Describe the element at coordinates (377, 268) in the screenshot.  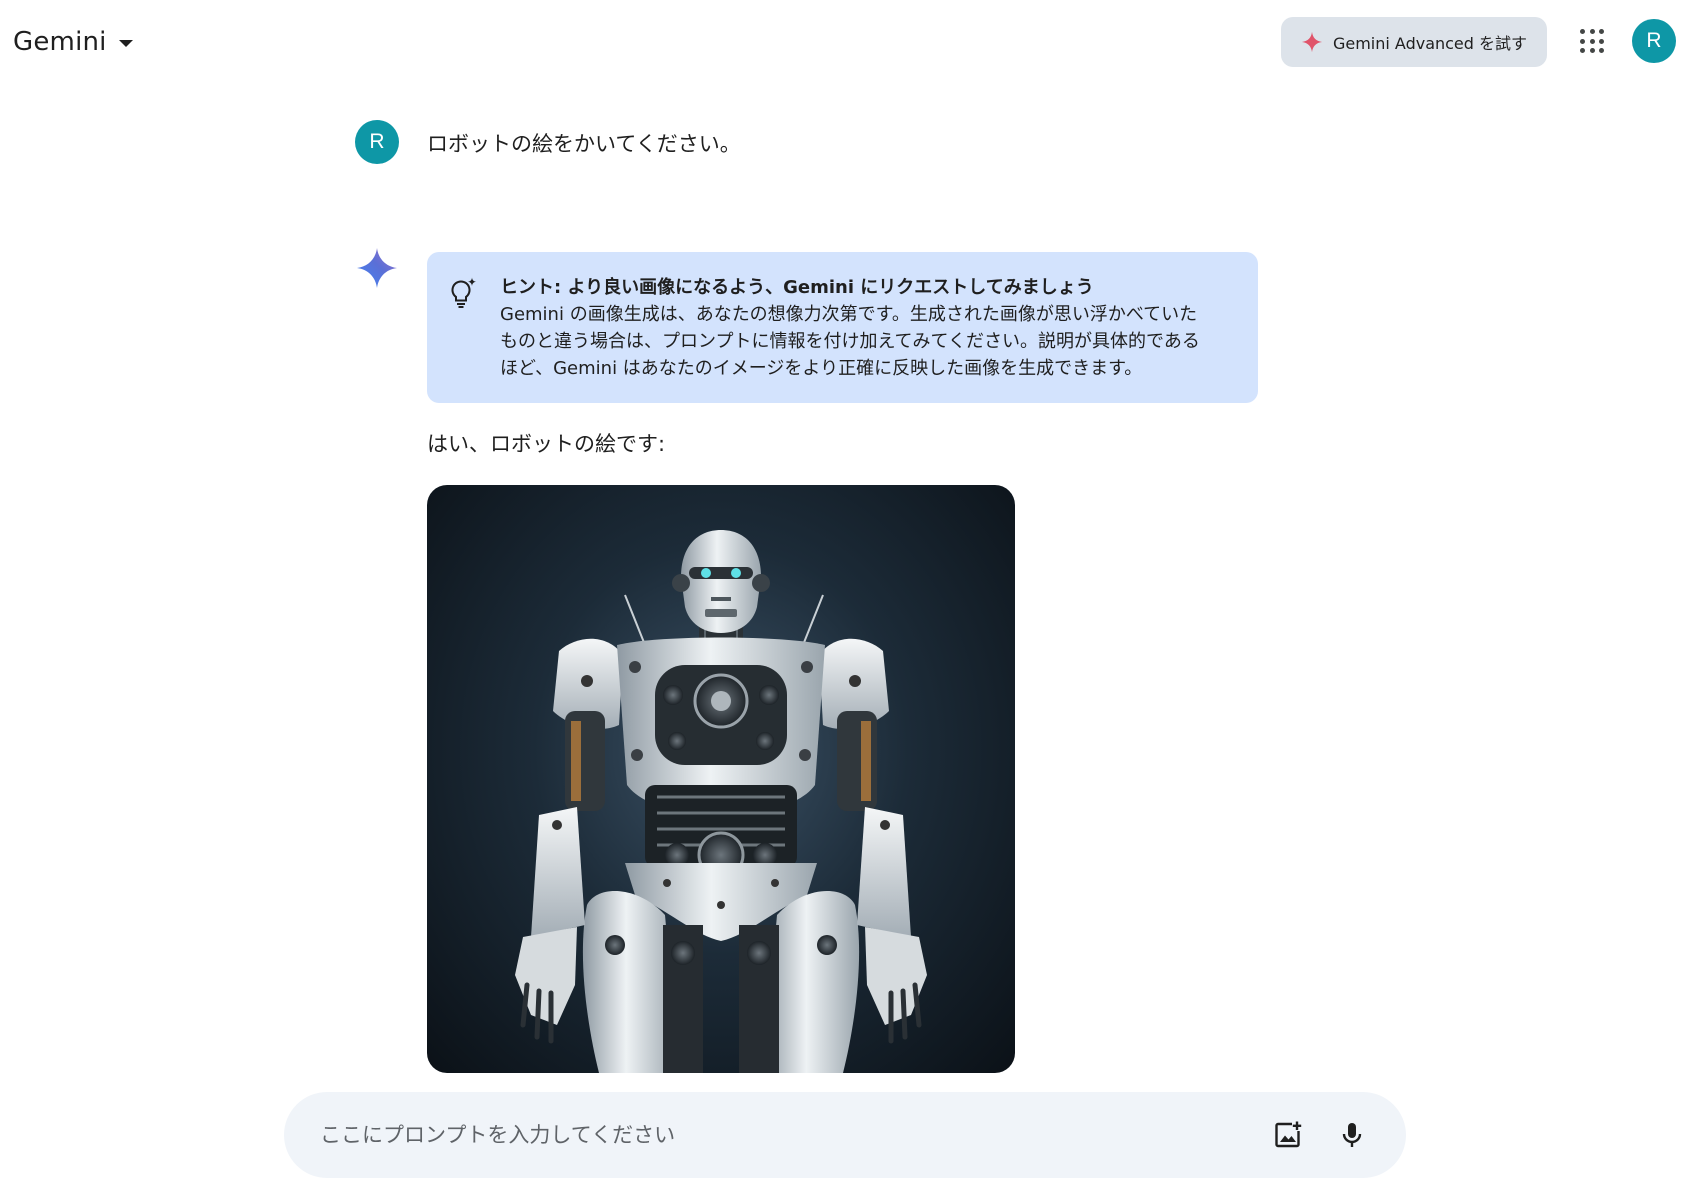
I see `gemini-spark-icon` at that location.